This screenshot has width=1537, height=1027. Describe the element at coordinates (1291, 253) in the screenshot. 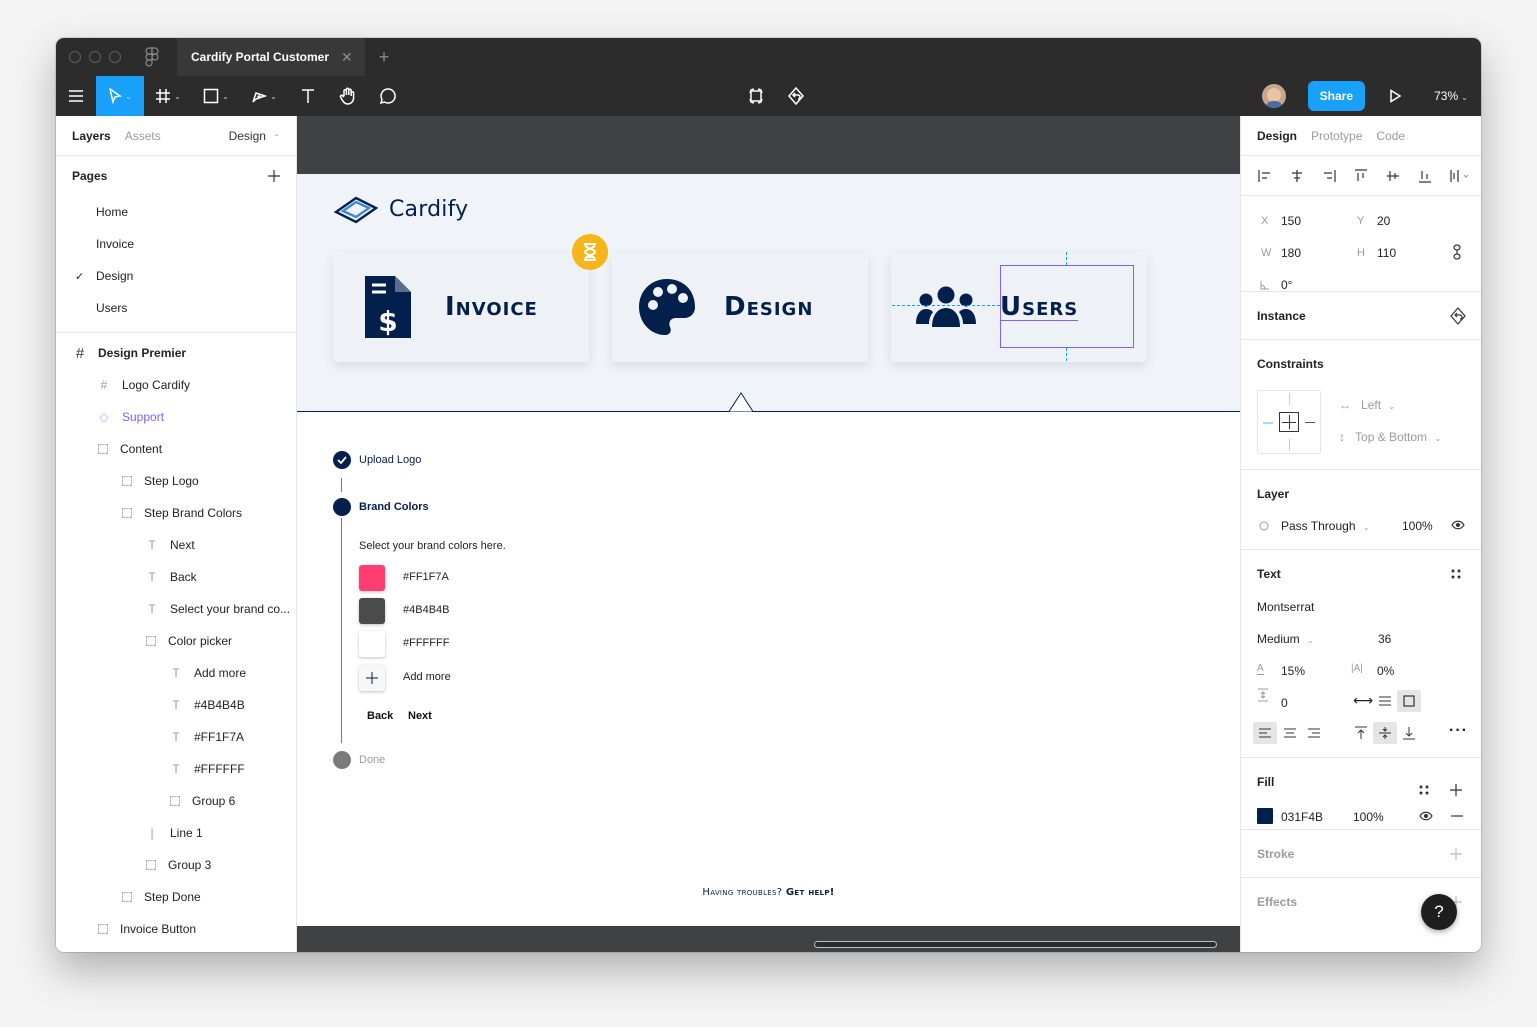

I see `width-input: 180` at that location.